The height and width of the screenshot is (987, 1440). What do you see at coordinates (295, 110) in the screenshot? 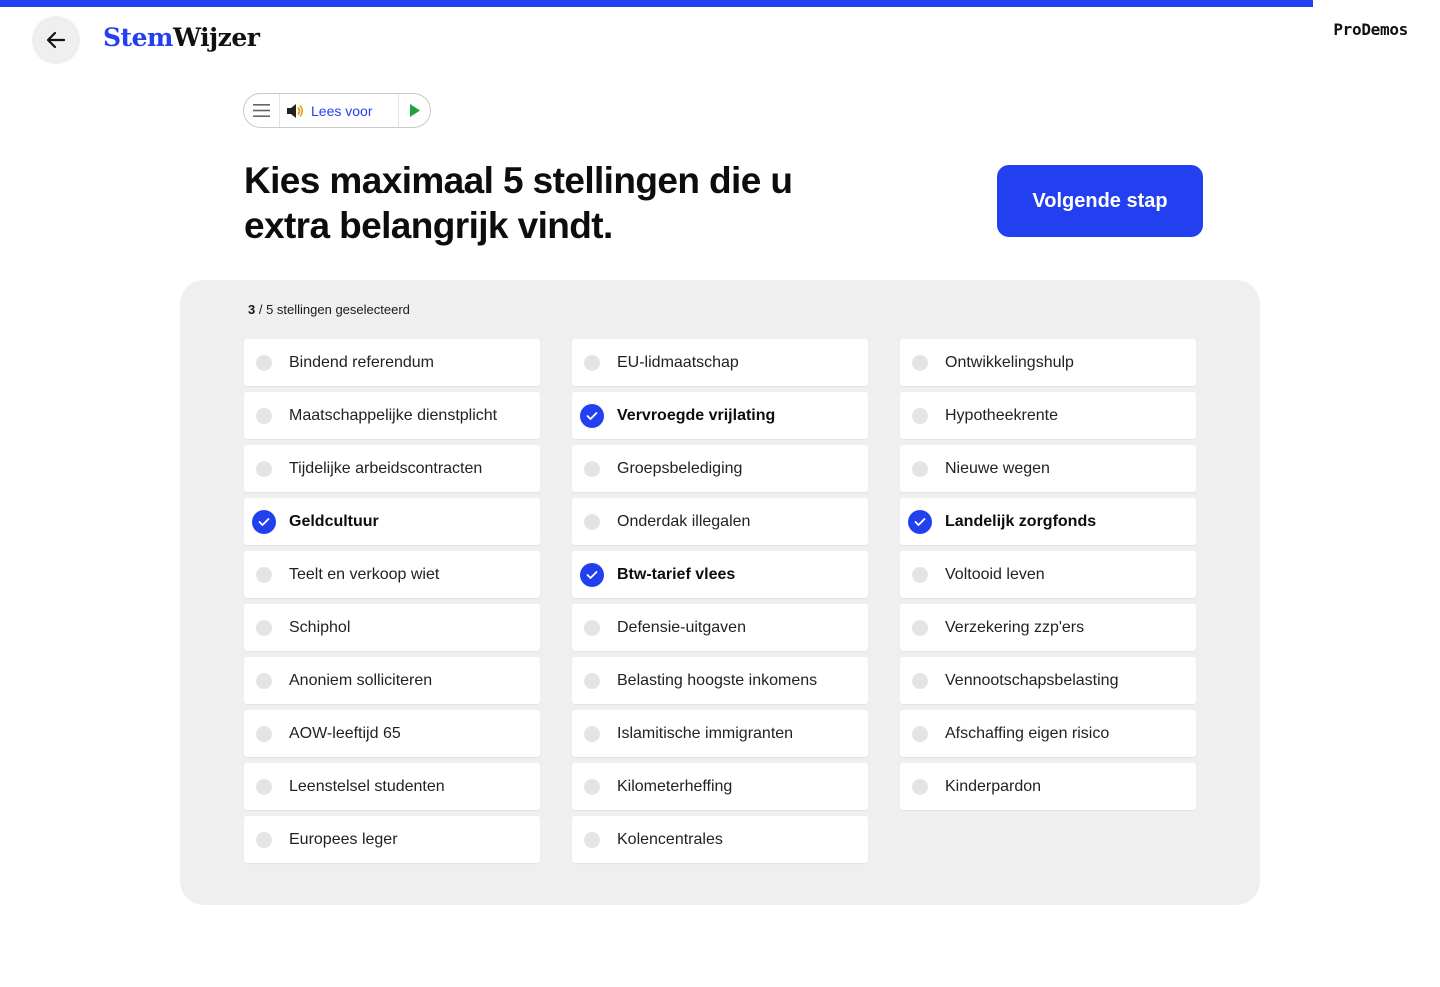
I see `speaker-icon` at bounding box center [295, 110].